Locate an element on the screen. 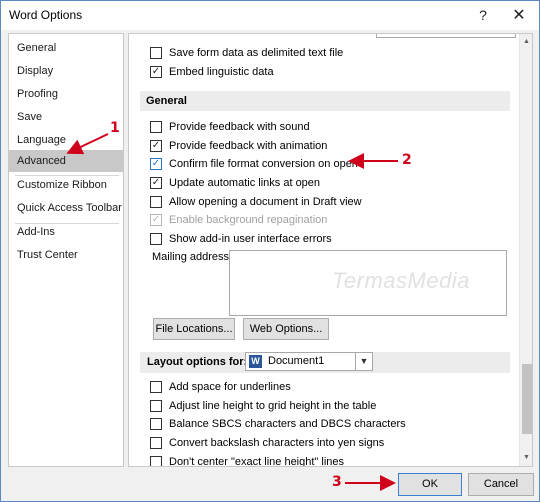 The height and width of the screenshot is (502, 540). mailing-address-label: Mailing address: is located at coordinates (192, 257).